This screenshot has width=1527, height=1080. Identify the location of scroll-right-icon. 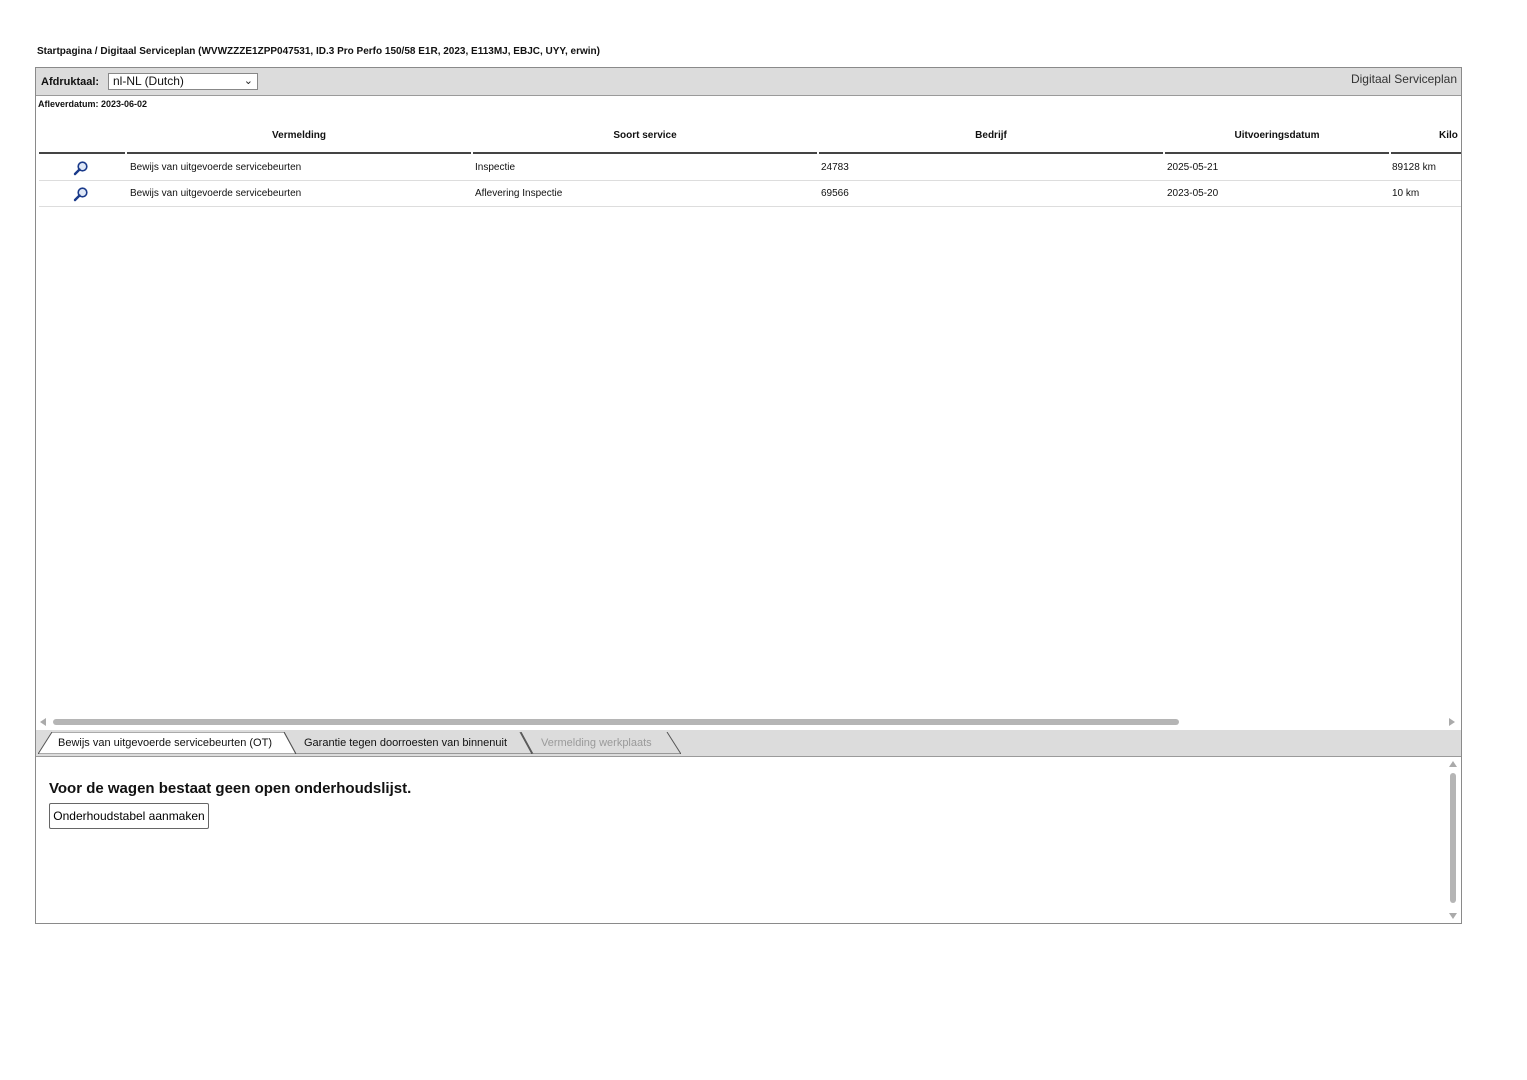
(1452, 722).